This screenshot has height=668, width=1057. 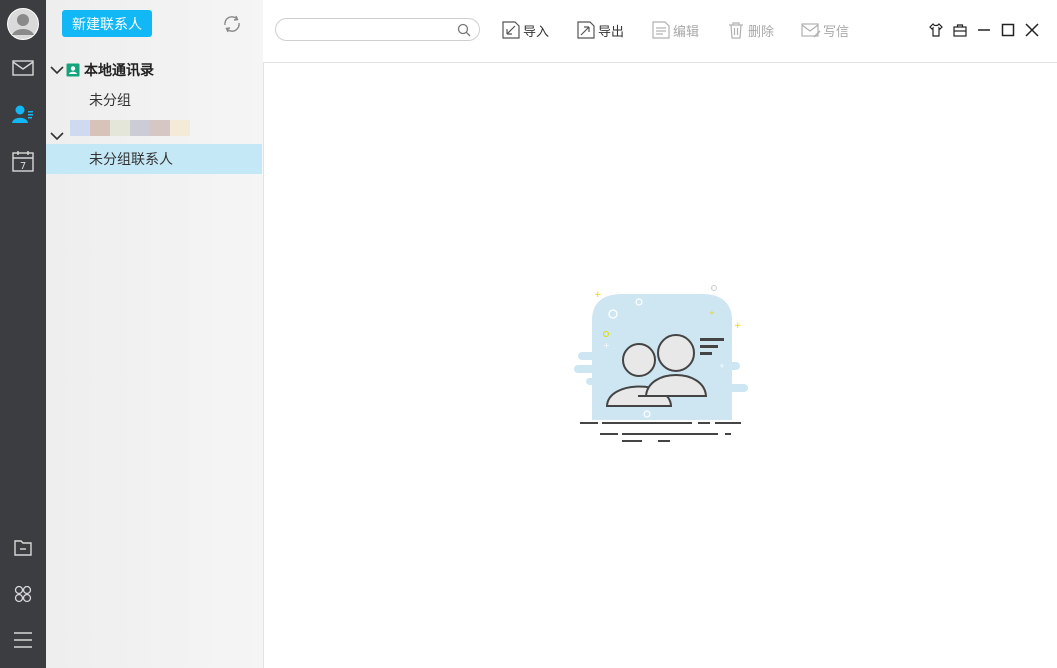 I want to click on menu-icon, so click(x=23, y=640).